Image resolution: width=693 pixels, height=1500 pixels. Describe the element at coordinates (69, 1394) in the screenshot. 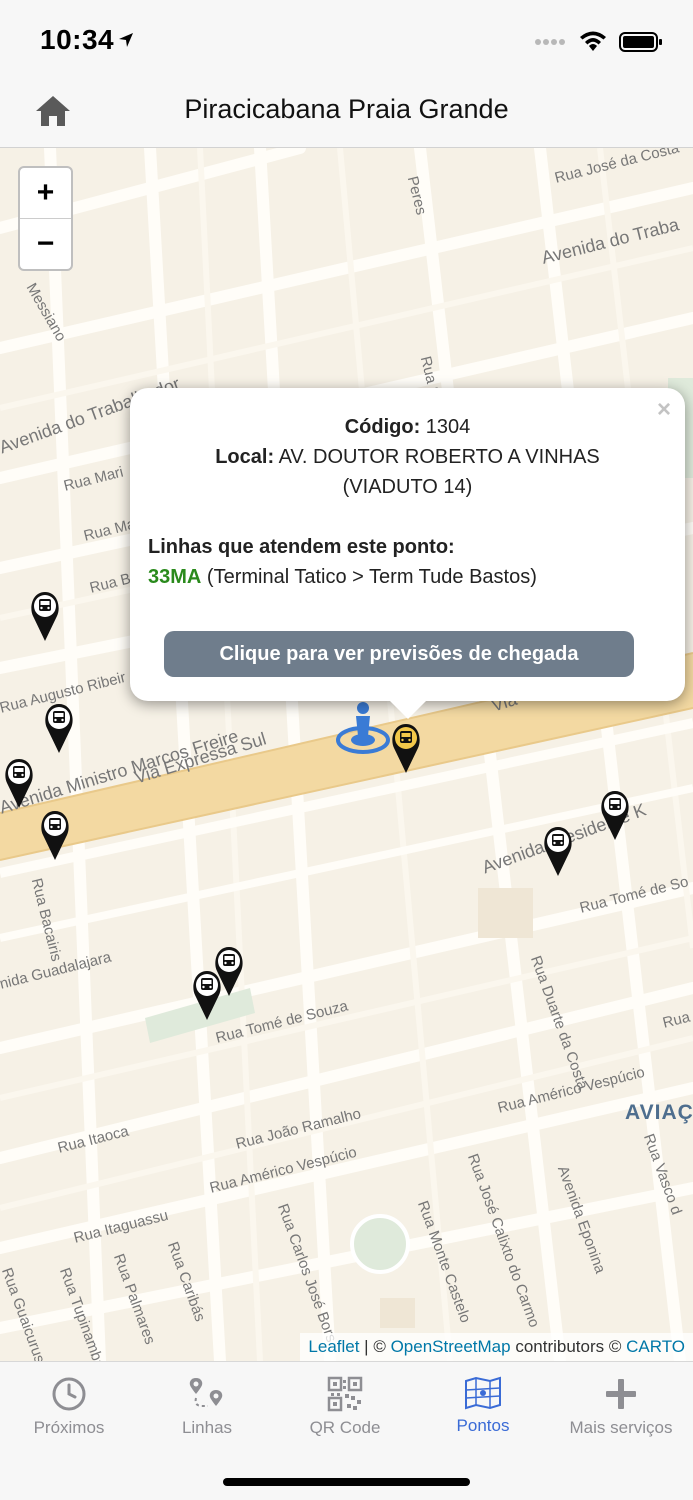

I see `clock-icon` at that location.